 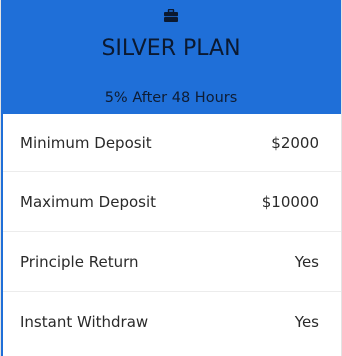 I want to click on row-label: Principle Return, so click(x=79, y=261).